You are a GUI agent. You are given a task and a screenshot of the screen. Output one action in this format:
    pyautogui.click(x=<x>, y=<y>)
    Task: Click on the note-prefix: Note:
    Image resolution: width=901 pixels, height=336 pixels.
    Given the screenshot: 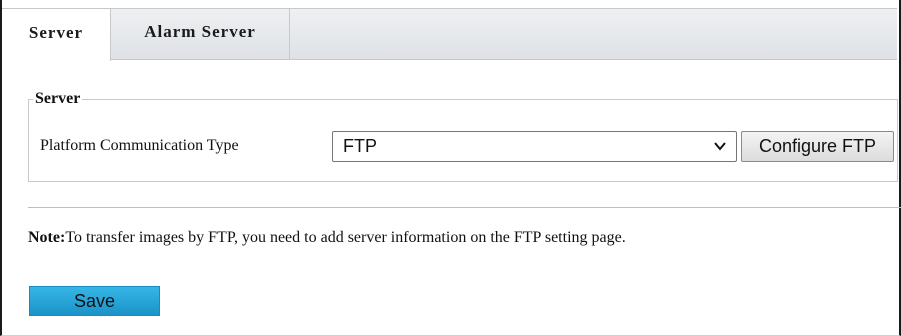 What is the action you would take?
    pyautogui.click(x=47, y=237)
    